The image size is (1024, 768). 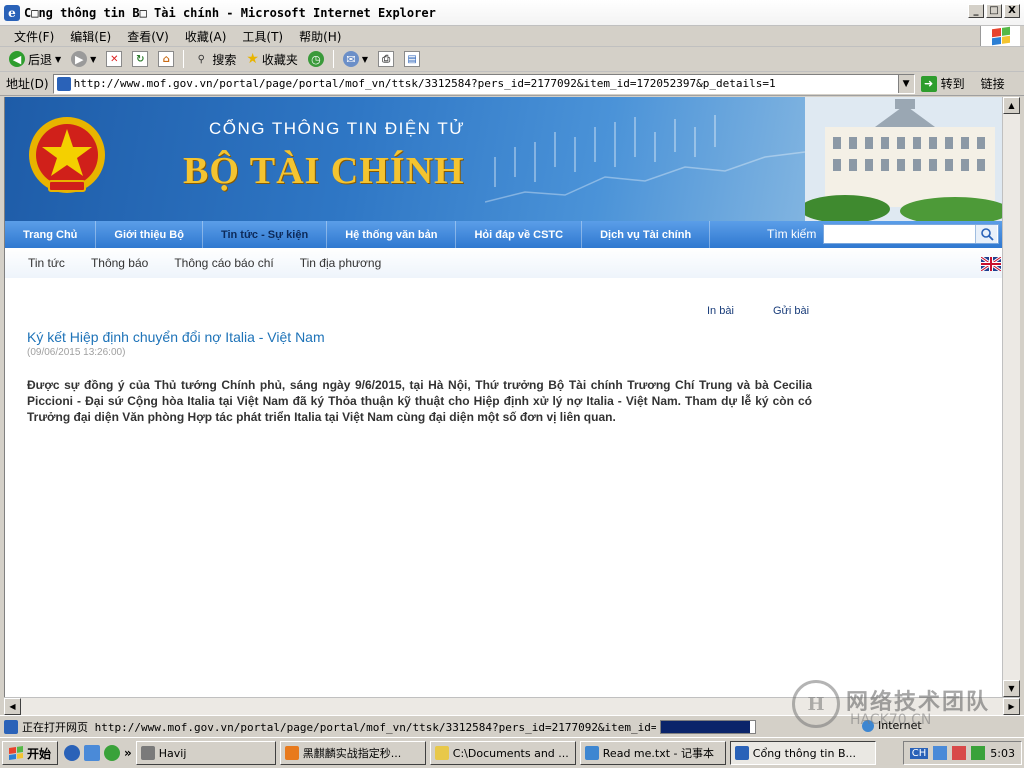 I want to click on vertical-scrollbar: ▲ ▼, so click(x=1011, y=397).